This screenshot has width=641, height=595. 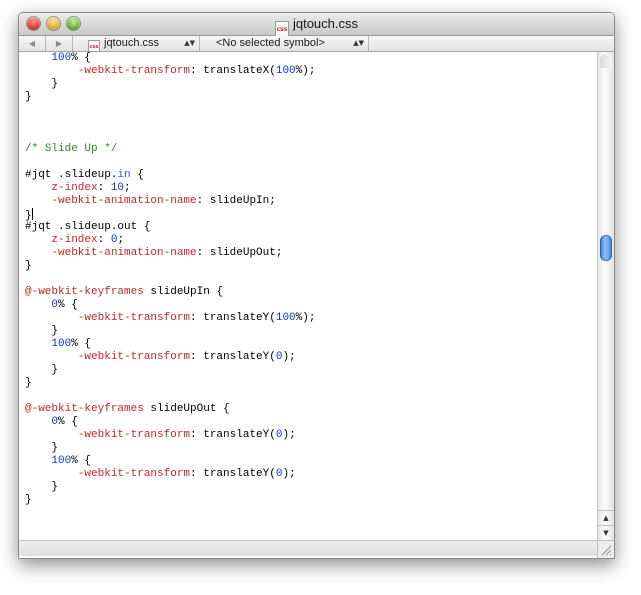 I want to click on scroll-up-button: ▲, so click(x=606, y=517).